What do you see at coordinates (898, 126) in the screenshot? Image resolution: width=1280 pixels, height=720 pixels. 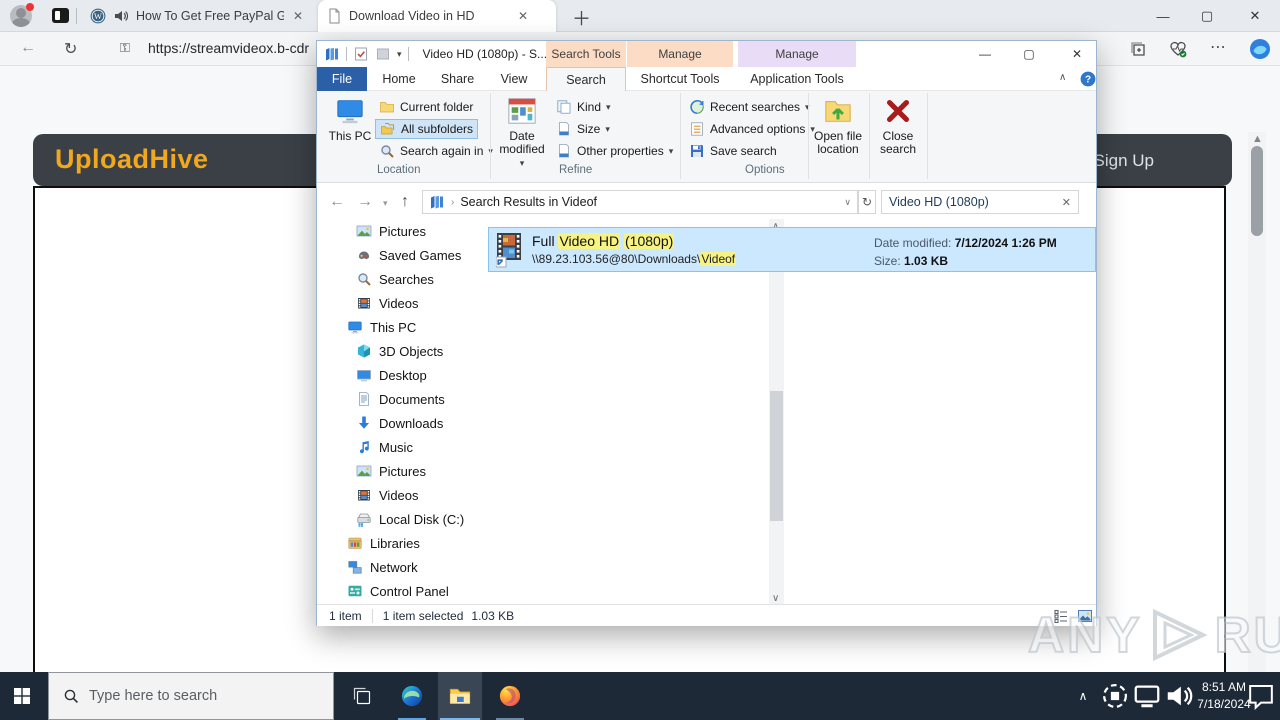 I see `close-search-button: Close search` at bounding box center [898, 126].